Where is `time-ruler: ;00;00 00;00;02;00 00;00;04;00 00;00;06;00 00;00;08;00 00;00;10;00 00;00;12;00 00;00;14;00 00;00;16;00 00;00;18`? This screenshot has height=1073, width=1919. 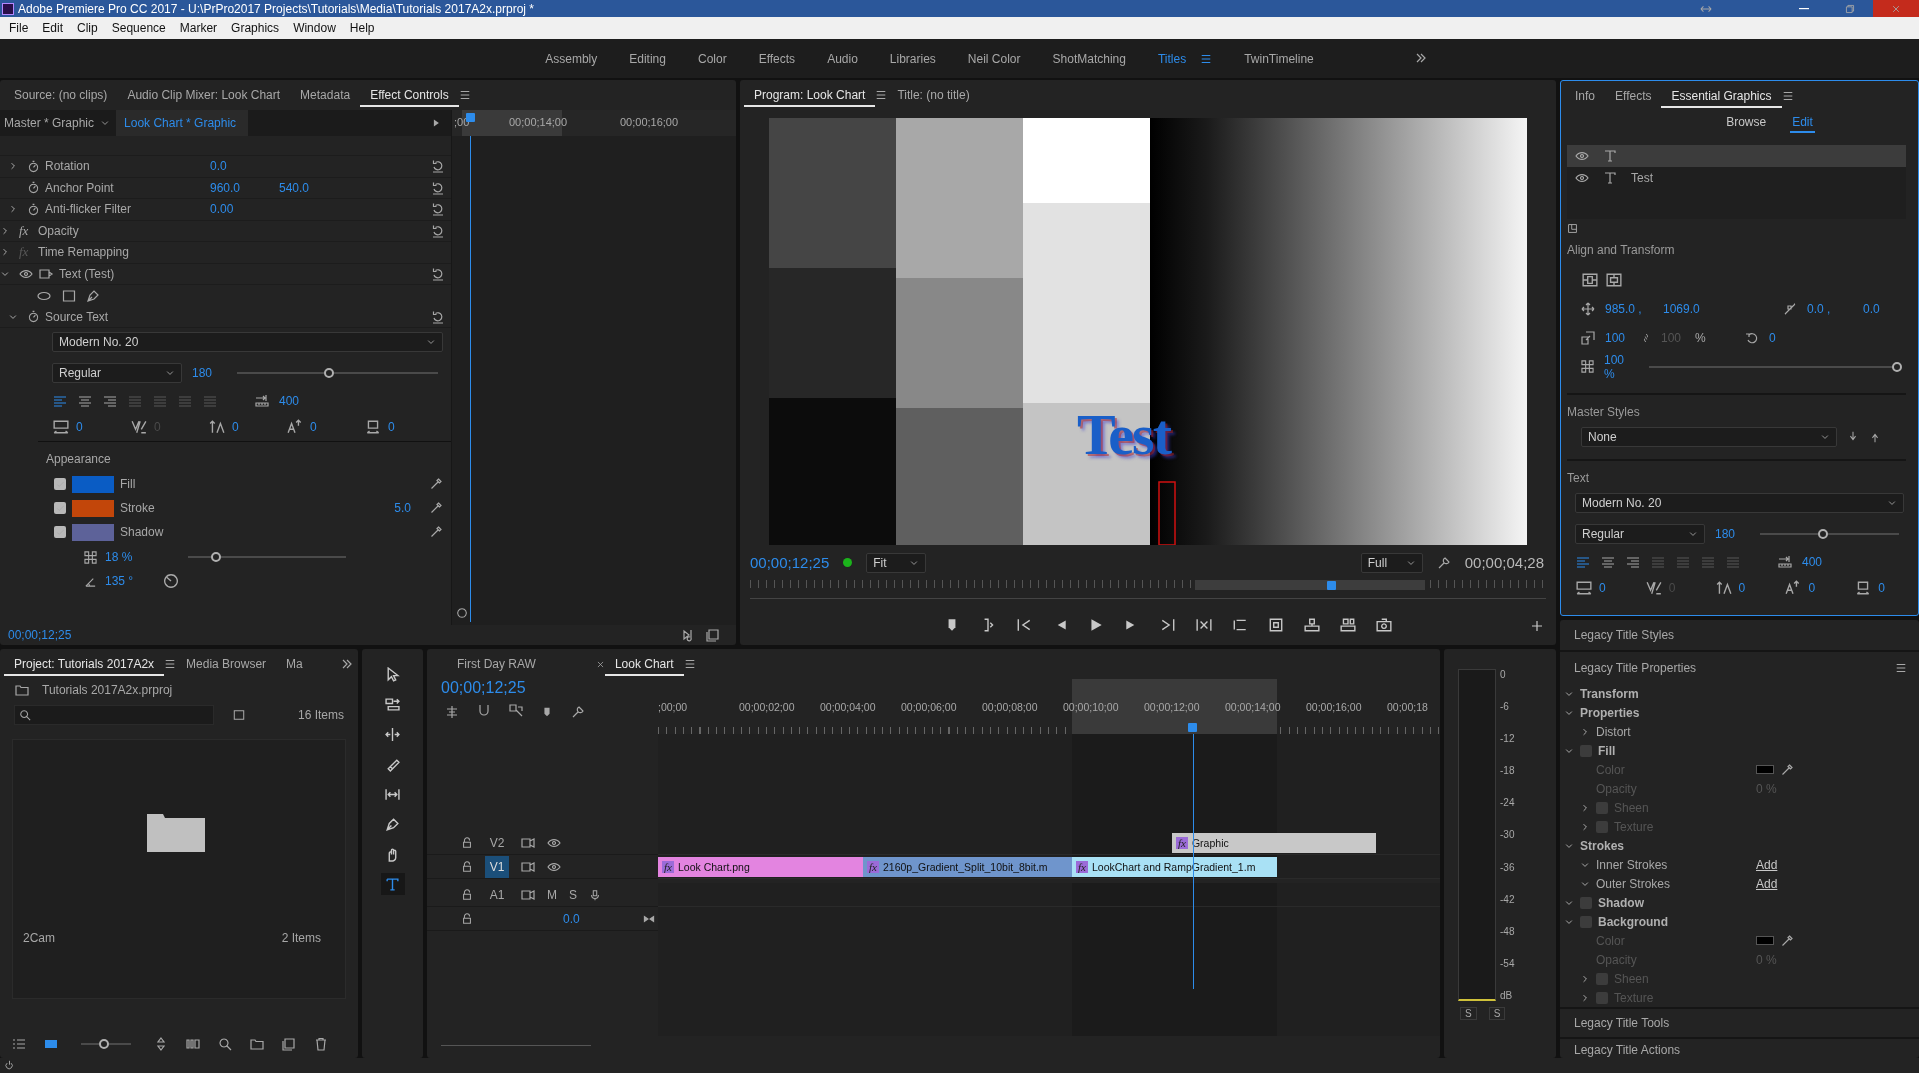 time-ruler: ;00;00 00;00;02;00 00;00;04;00 00;00;06;00 00;00;08;00 00;00;10;00 00;00;12;00 00;00;14;00 00;00;16;00 00;00;18 is located at coordinates (1049, 706).